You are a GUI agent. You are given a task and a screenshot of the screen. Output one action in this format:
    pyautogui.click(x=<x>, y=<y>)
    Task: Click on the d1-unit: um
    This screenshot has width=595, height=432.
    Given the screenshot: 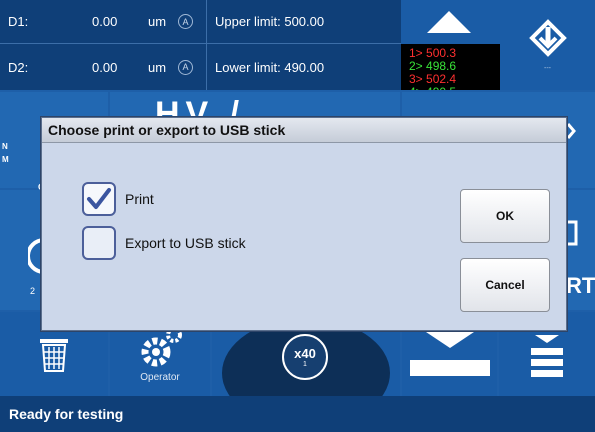 What is the action you would take?
    pyautogui.click(x=157, y=21)
    